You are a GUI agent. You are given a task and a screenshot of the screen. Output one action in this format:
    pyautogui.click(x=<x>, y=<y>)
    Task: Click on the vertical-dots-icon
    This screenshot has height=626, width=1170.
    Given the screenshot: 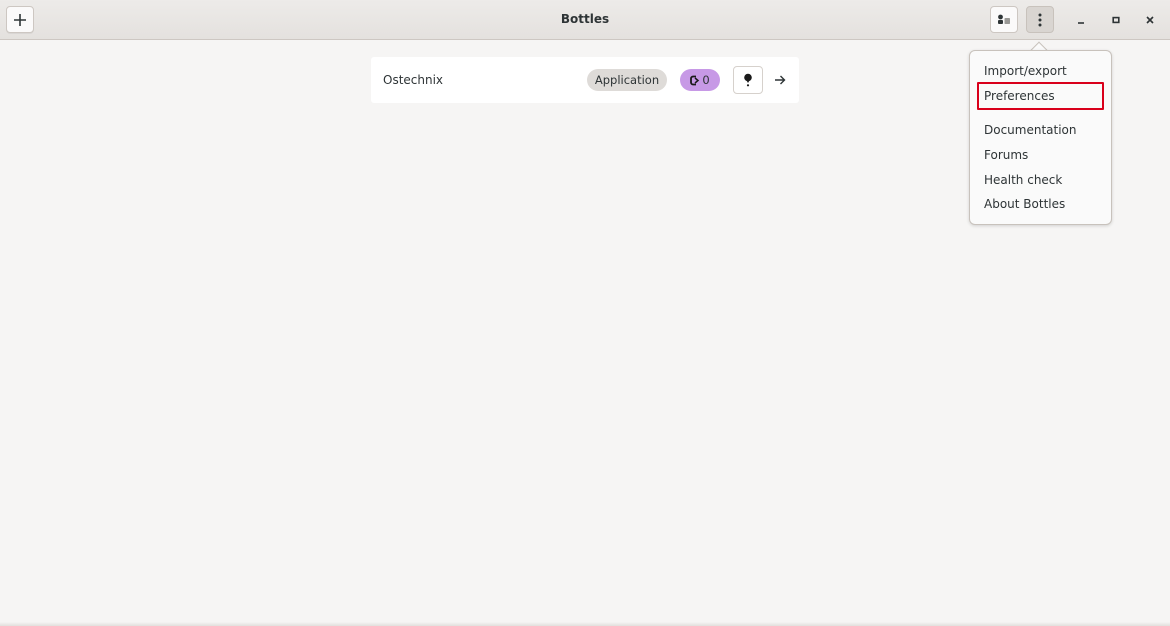 What is the action you would take?
    pyautogui.click(x=1040, y=19)
    